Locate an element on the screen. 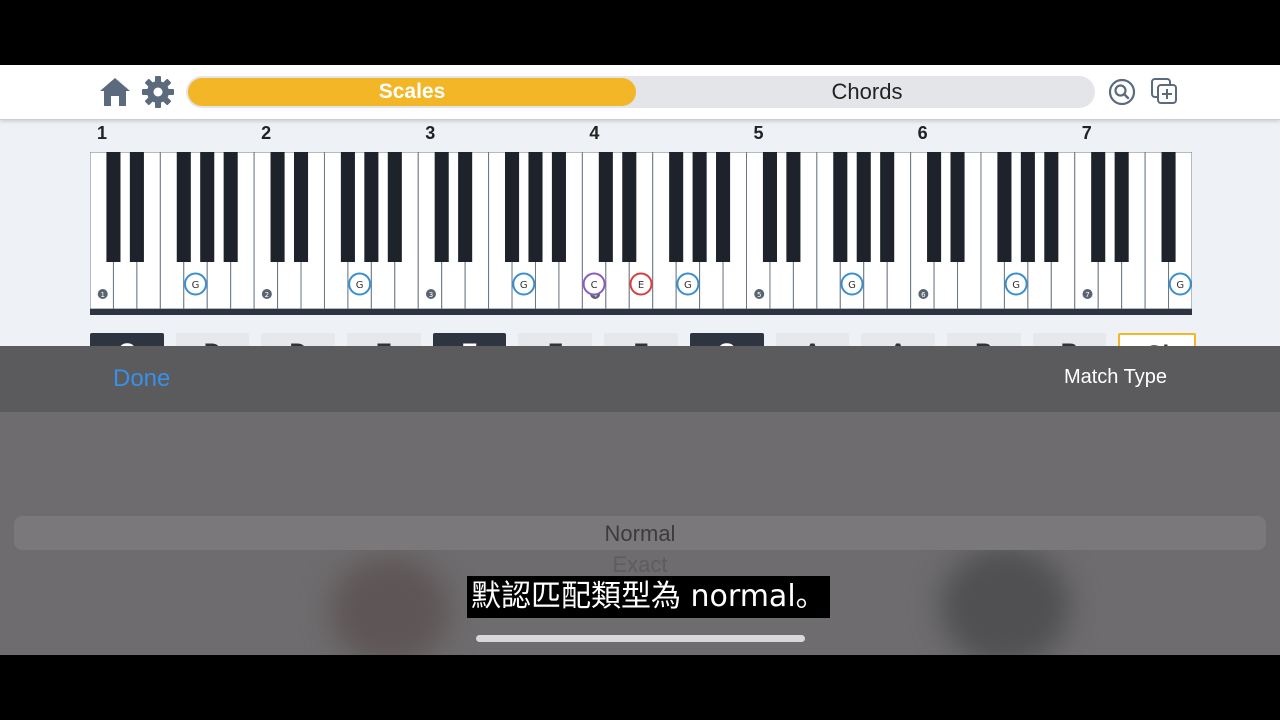  mode-segmented-control: Scales Chords is located at coordinates (640, 92).